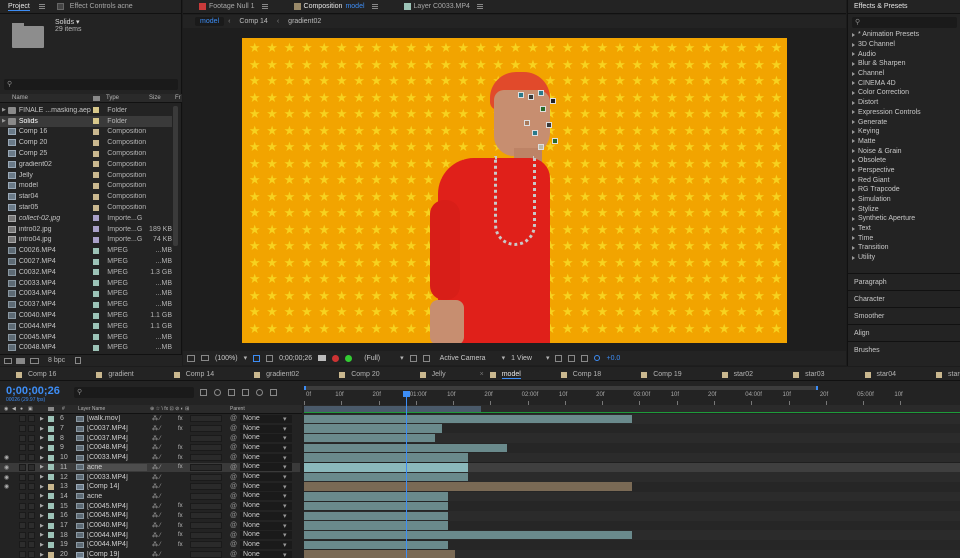 This screenshot has height=558, width=960. What do you see at coordinates (150, 429) in the screenshot?
I see `layer-row: ▶ 7 [C0037.MP4] ⁂ ⁄ fx @ None ▾` at bounding box center [150, 429].